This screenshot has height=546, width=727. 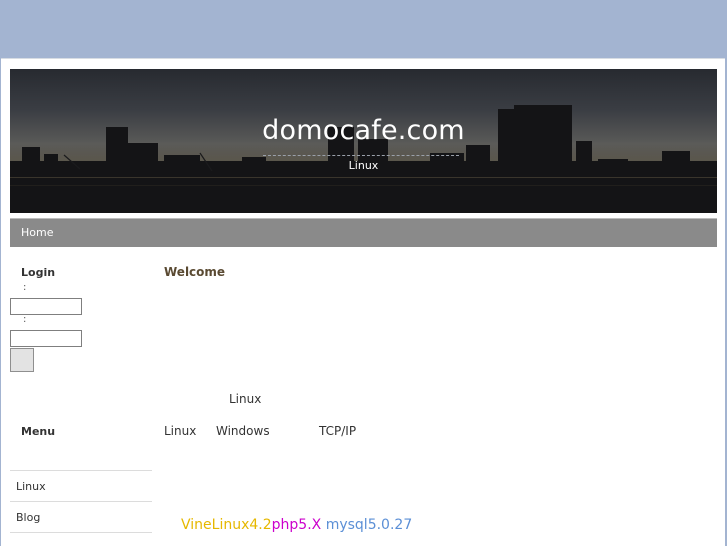 What do you see at coordinates (46, 338) in the screenshot?
I see `password-input` at bounding box center [46, 338].